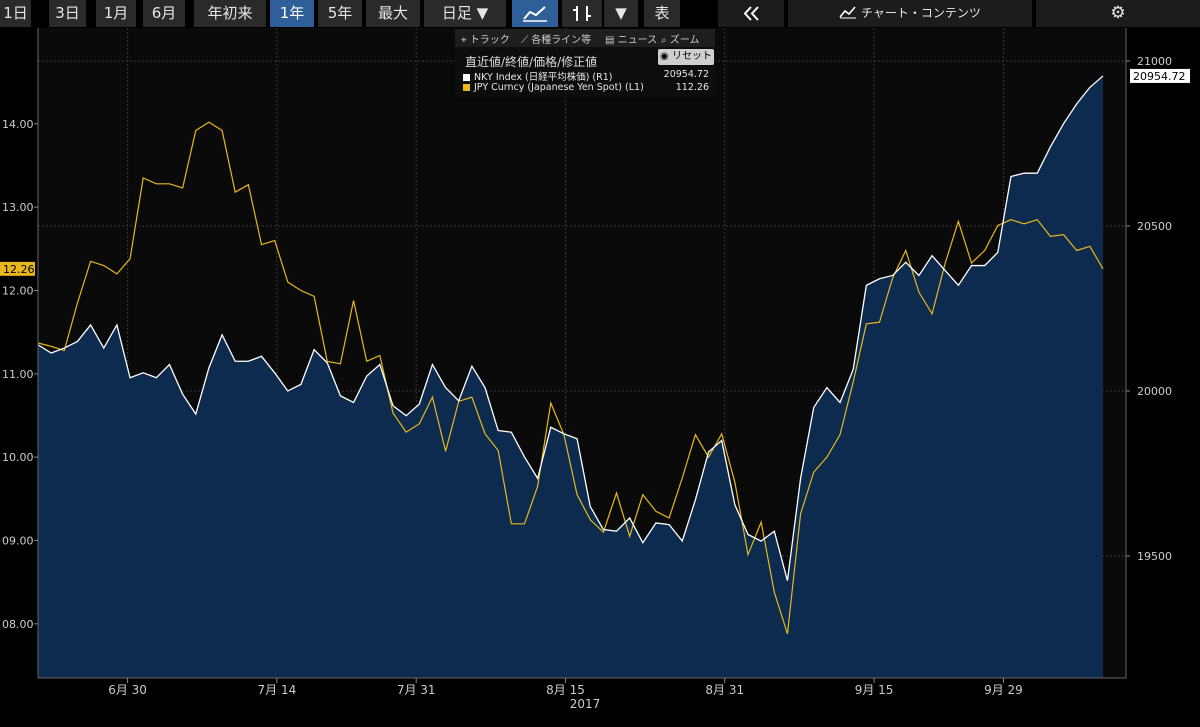 This screenshot has height=727, width=1200. I want to click on double-chevron-left-icon, so click(751, 13).